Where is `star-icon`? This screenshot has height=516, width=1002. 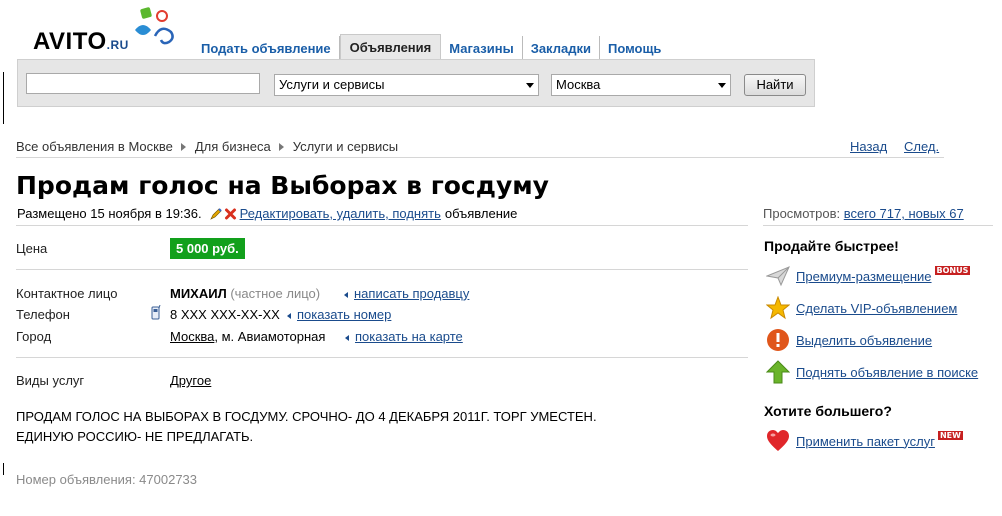
star-icon is located at coordinates (778, 308).